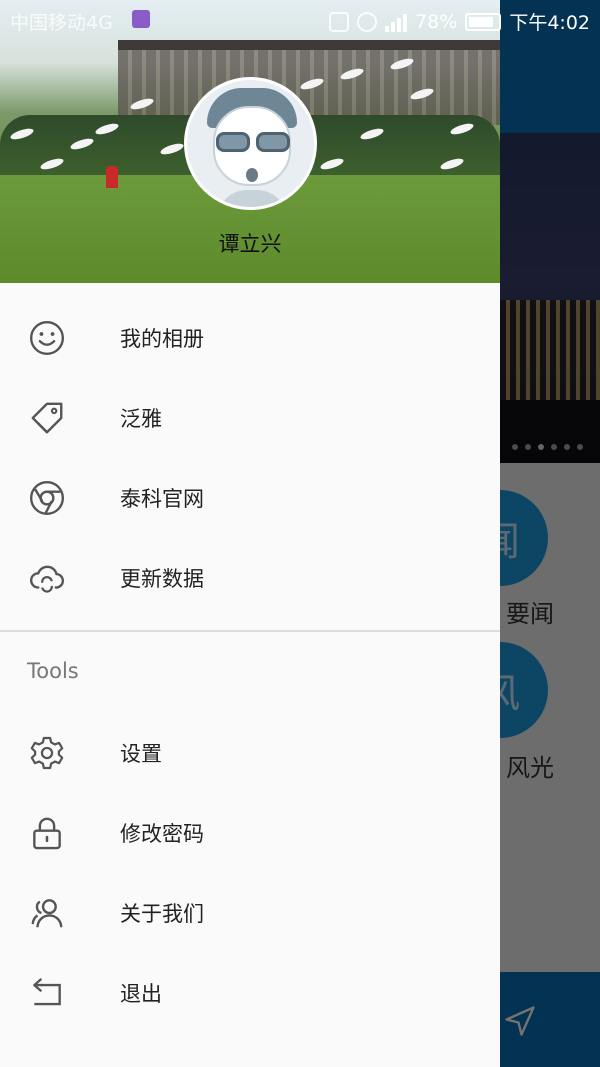  I want to click on smiley-icon, so click(47, 338).